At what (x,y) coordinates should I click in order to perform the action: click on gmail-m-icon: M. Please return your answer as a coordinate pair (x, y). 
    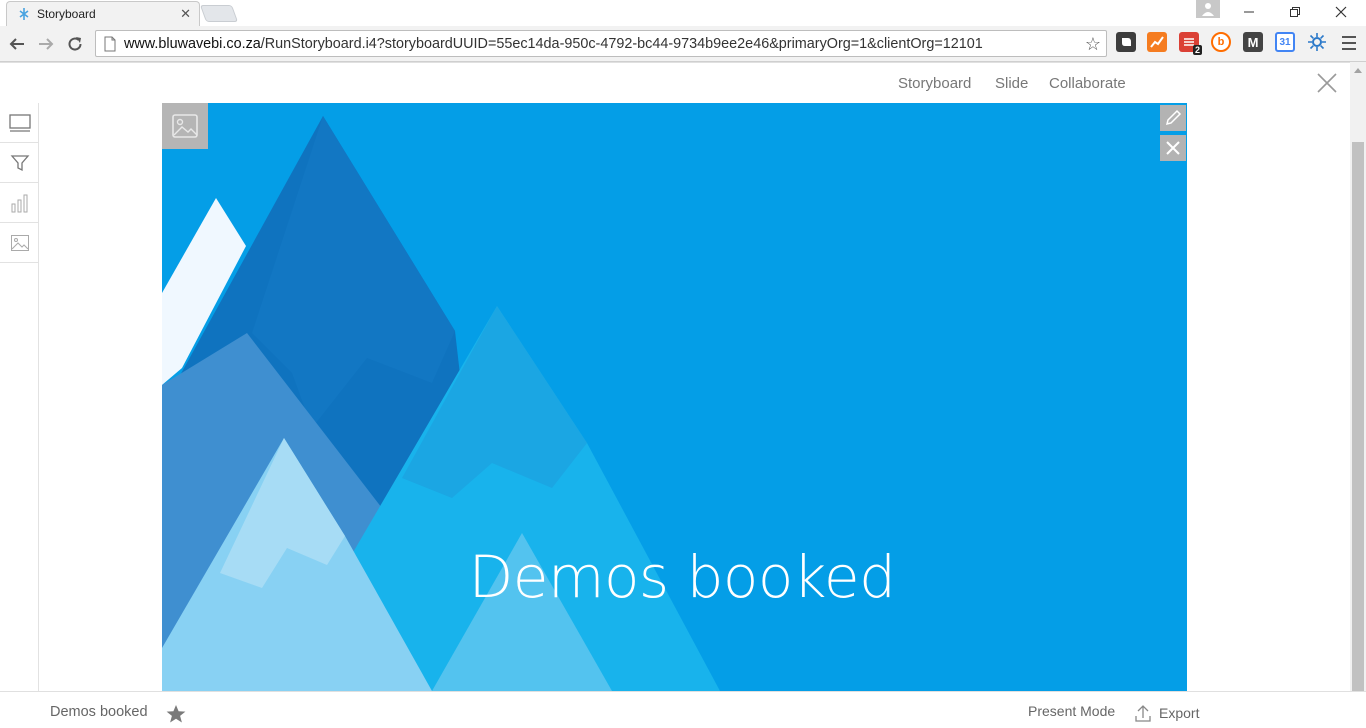
    Looking at the image, I should click on (1253, 42).